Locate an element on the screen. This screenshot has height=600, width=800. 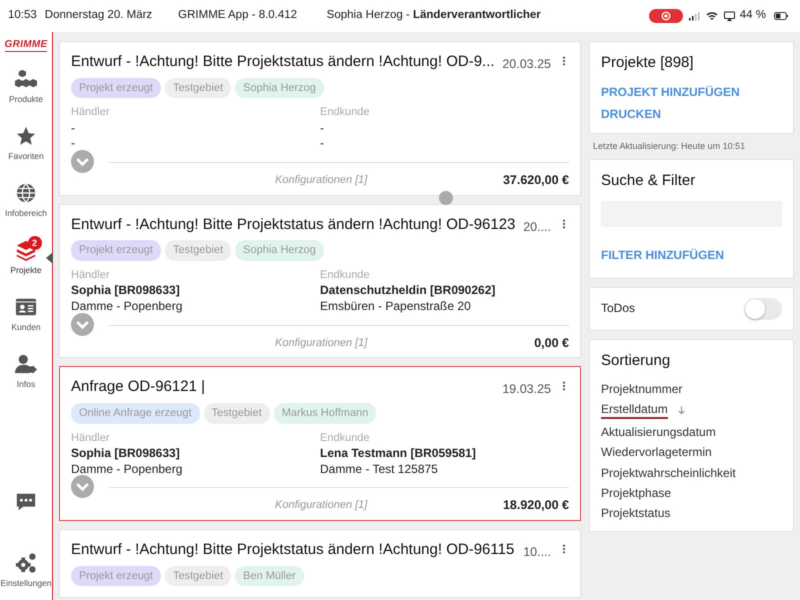
nav-item: Projekte 2 is located at coordinates (26, 258).